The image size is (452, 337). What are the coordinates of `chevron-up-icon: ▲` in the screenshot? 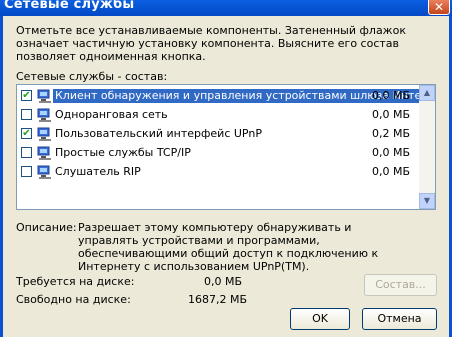 It's located at (427, 92).